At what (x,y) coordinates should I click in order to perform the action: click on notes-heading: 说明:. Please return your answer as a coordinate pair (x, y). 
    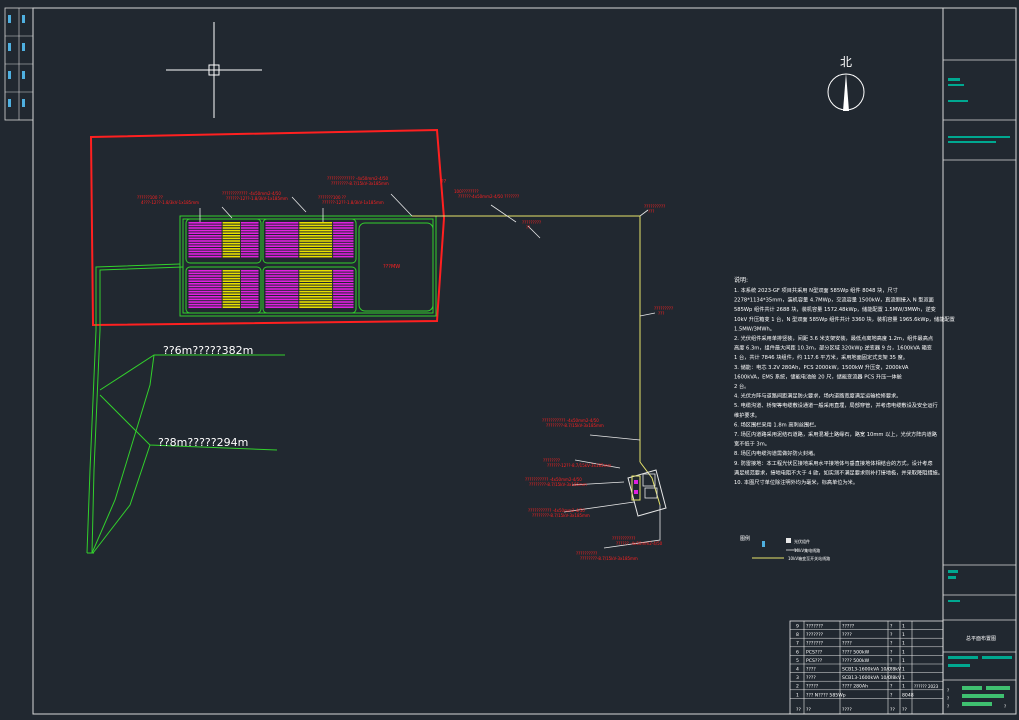
    Looking at the image, I should click on (741, 280).